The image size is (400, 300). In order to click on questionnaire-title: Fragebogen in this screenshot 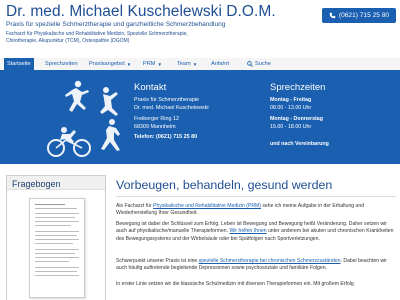, I will do `click(56, 183)`.